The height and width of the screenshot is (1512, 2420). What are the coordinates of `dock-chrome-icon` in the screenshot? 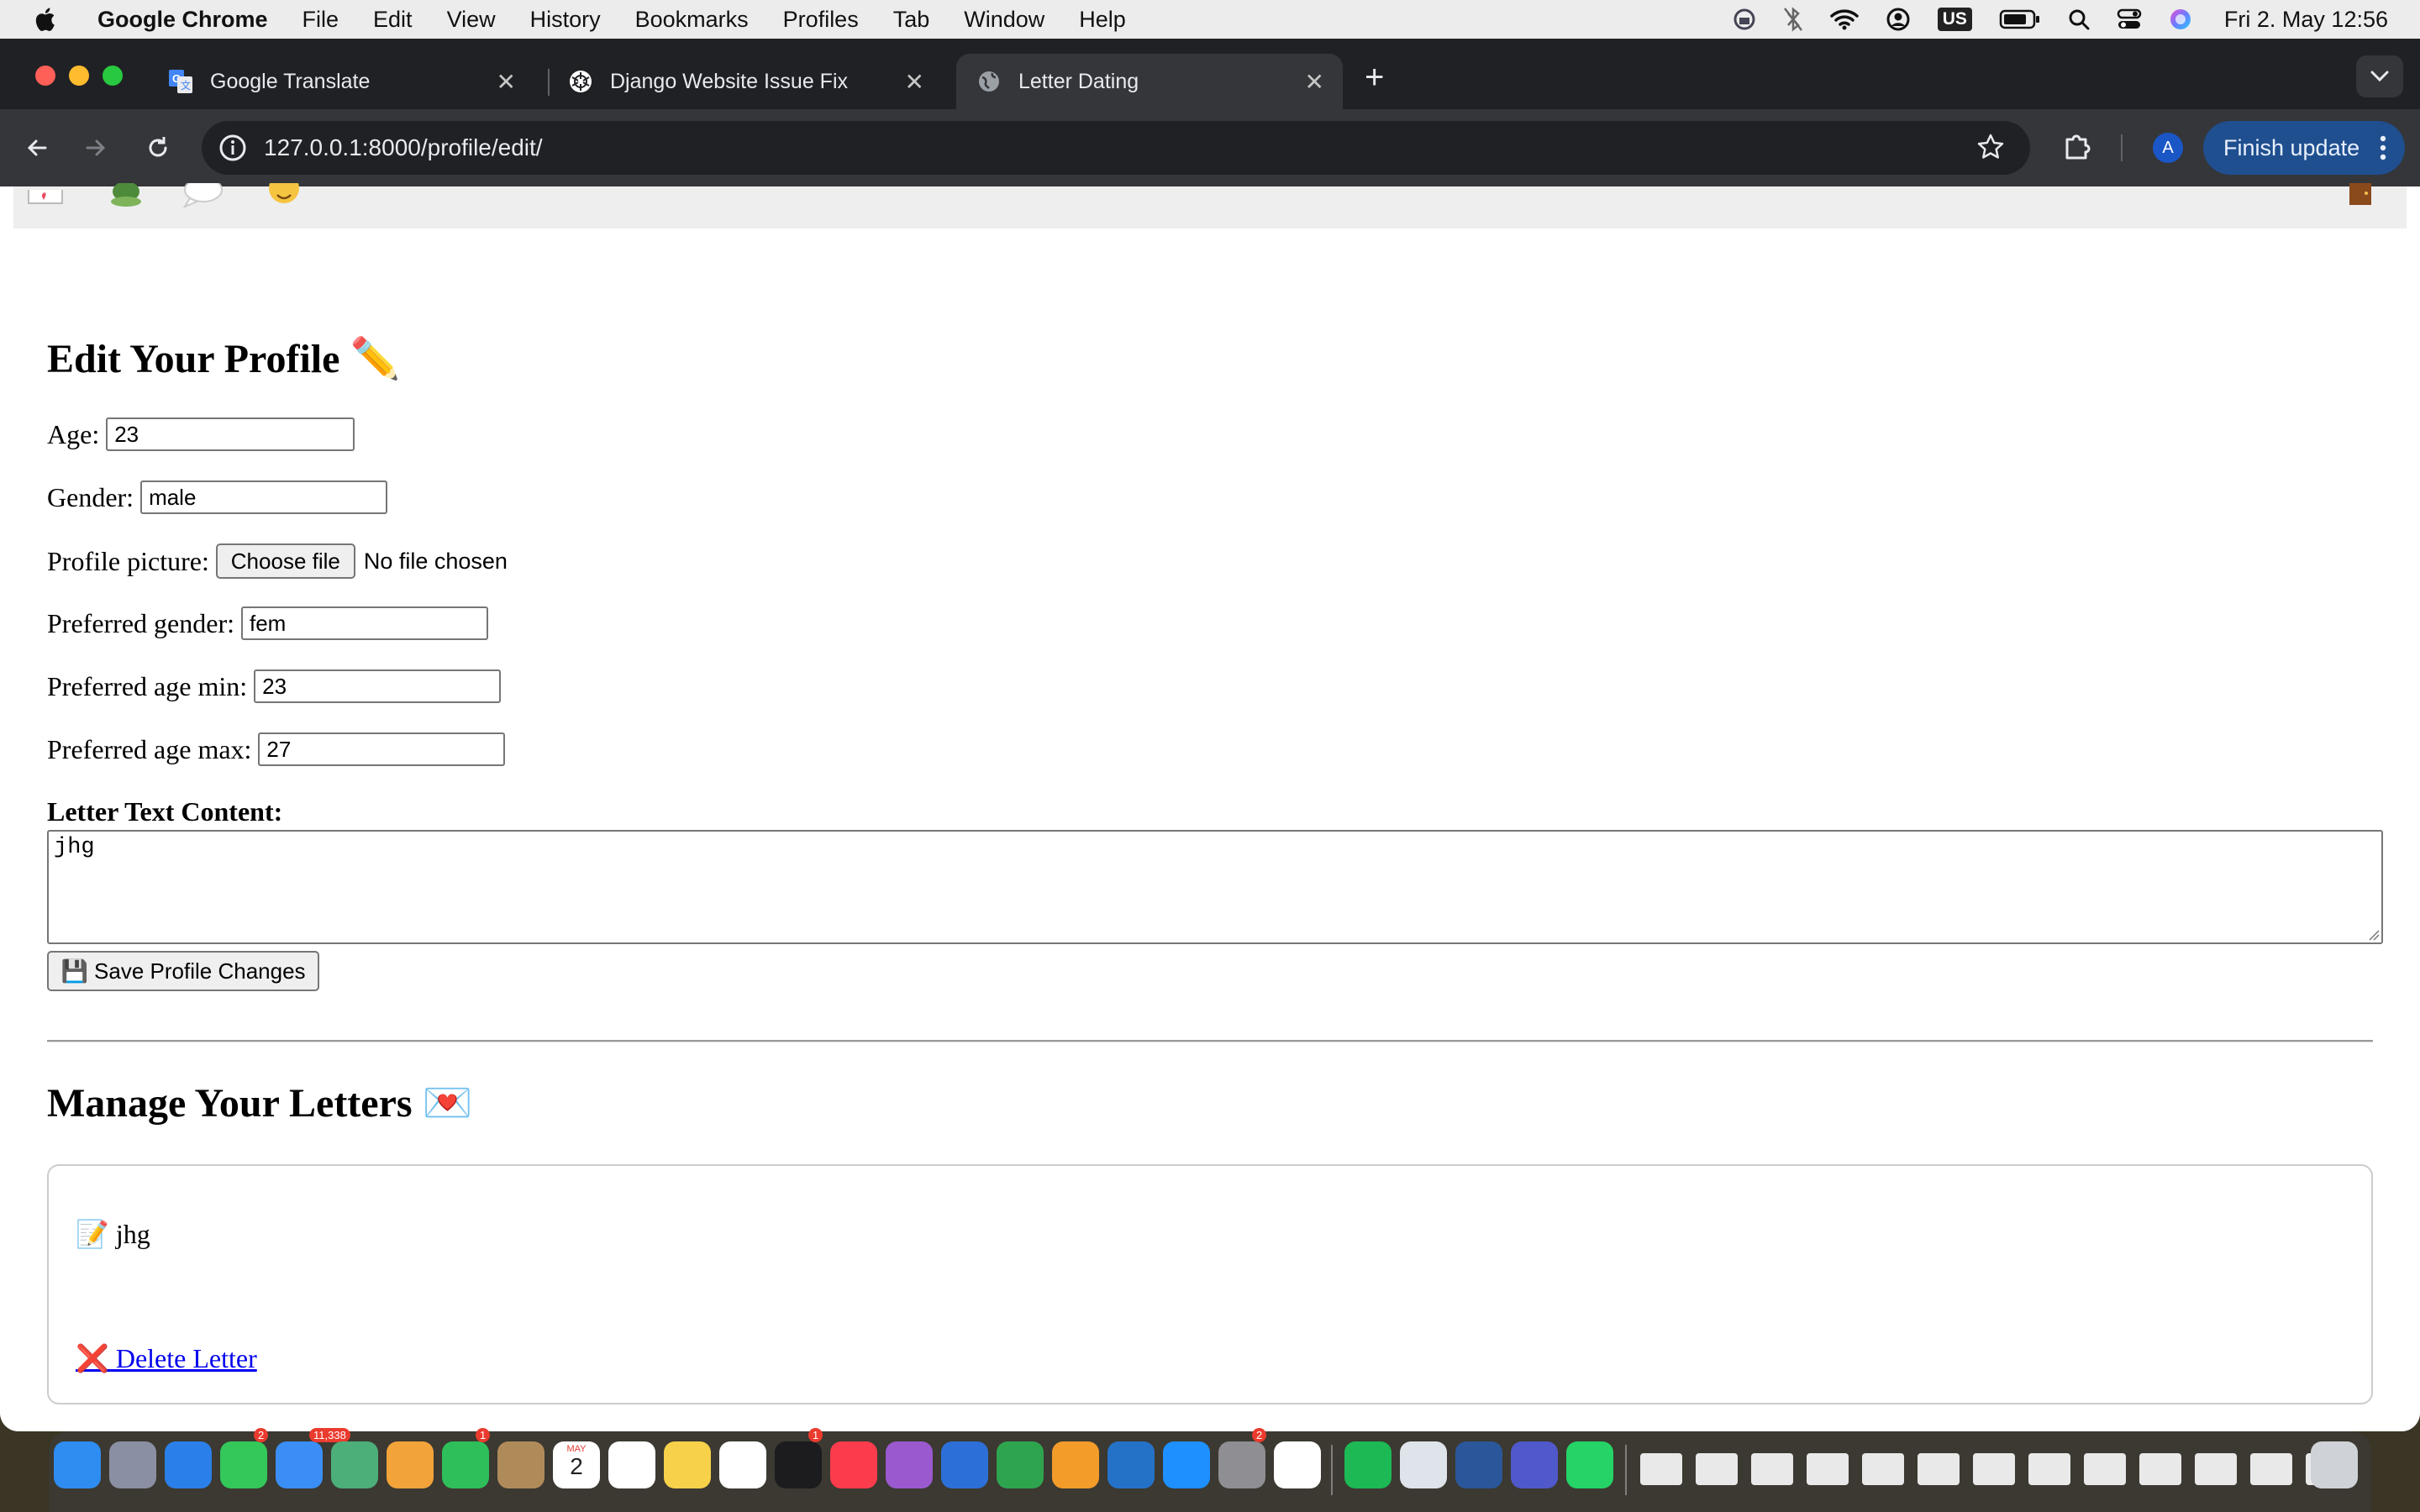 It's located at (1297, 1464).